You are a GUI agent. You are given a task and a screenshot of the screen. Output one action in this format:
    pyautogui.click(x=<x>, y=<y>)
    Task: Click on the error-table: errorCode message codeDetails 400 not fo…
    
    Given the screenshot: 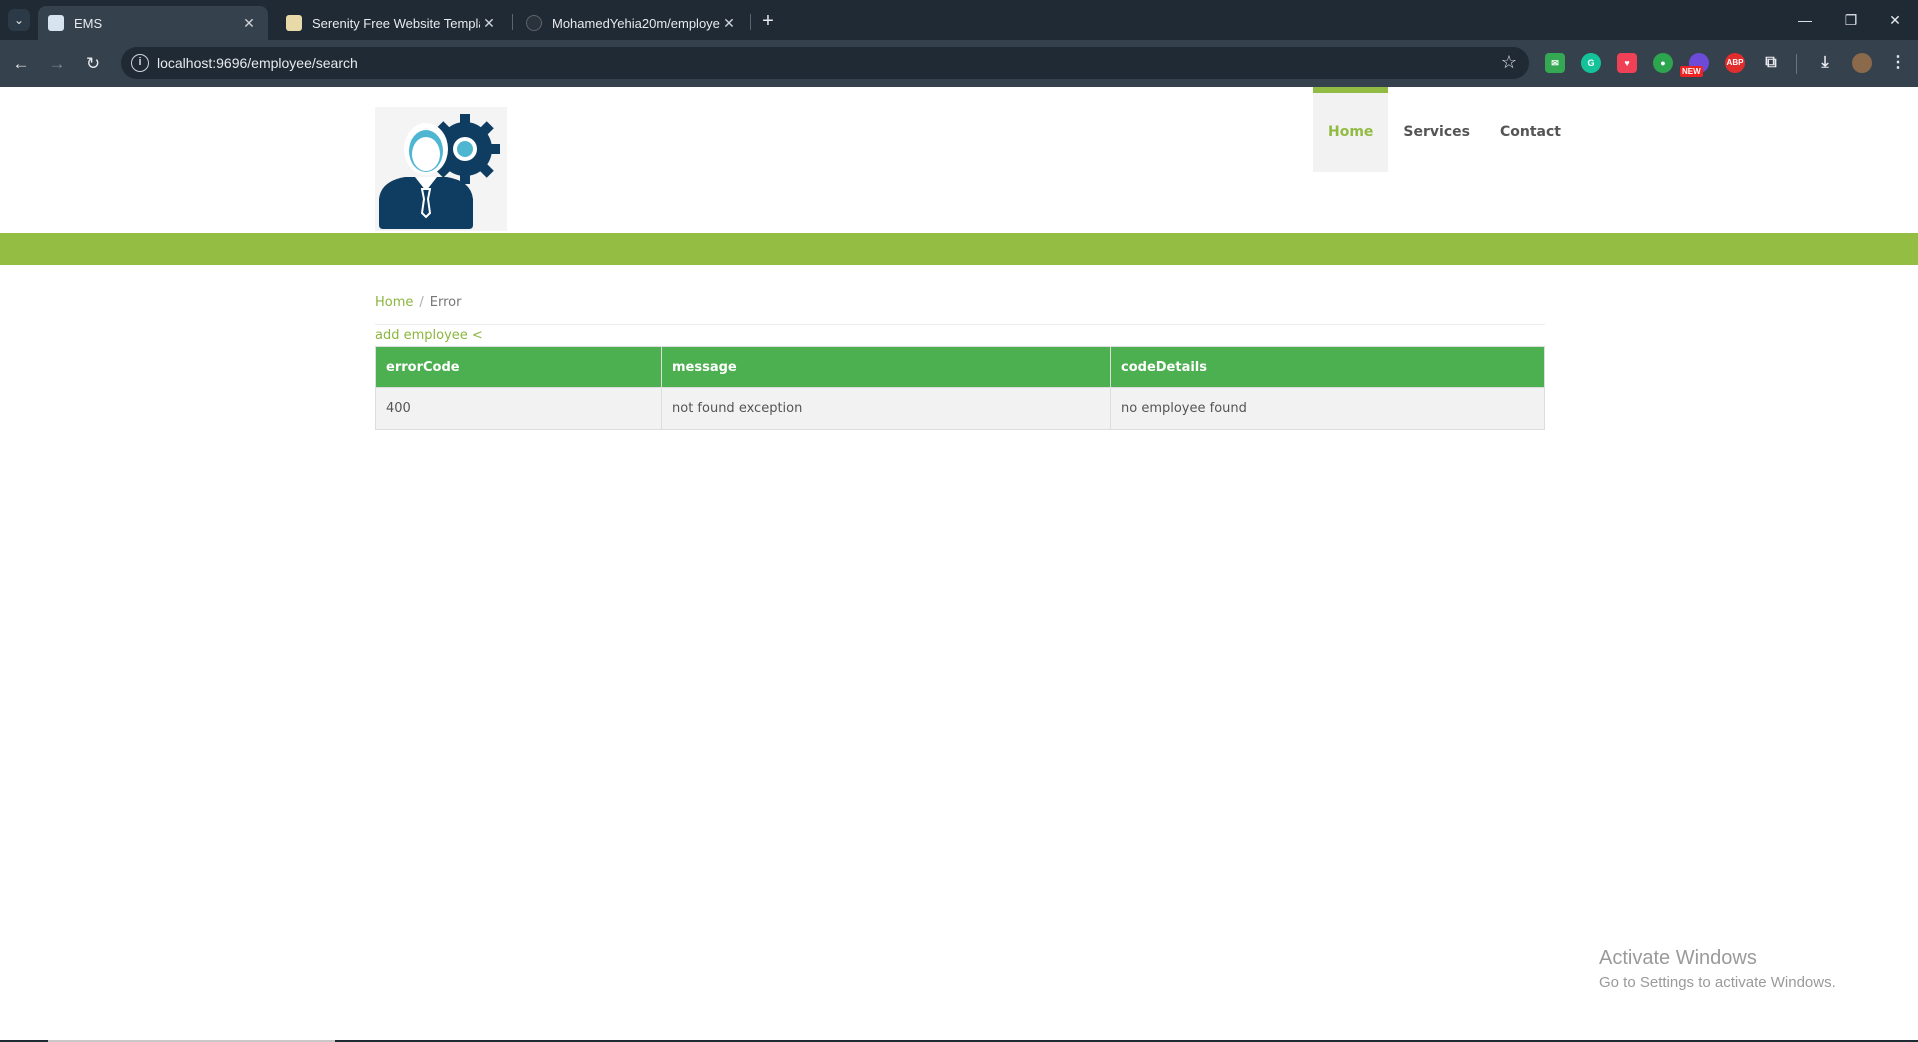 What is the action you would take?
    pyautogui.click(x=960, y=388)
    